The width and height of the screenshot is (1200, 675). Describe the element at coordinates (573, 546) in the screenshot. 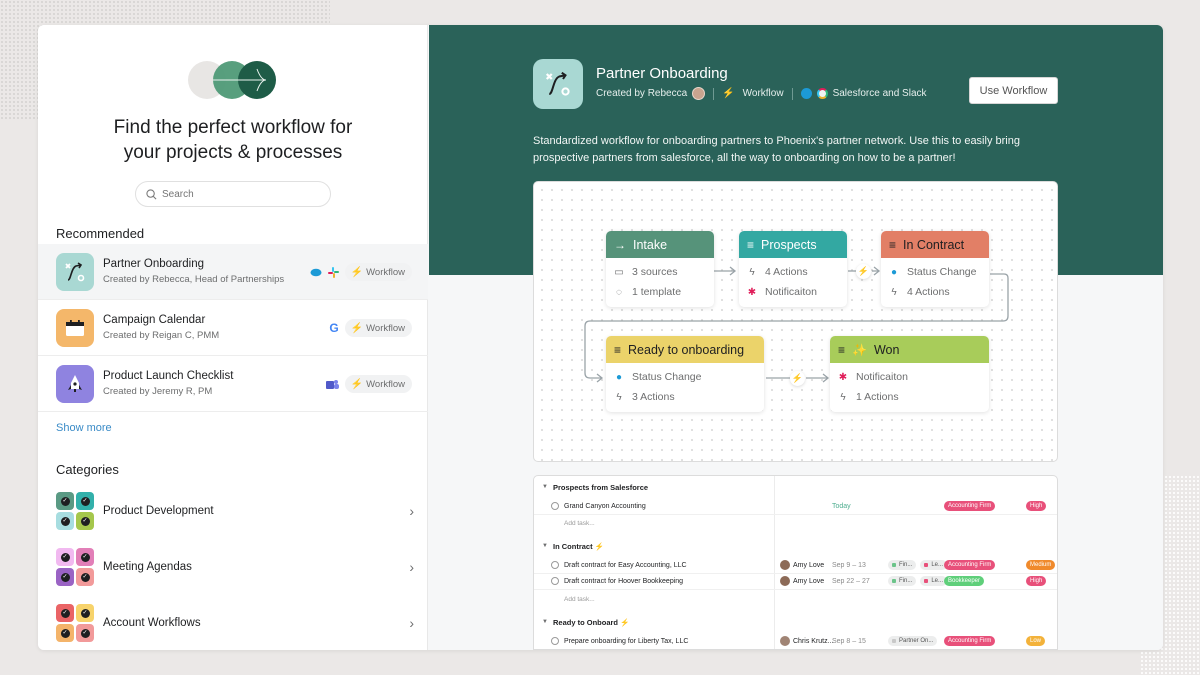

I see `section-name-text: In Contract` at that location.